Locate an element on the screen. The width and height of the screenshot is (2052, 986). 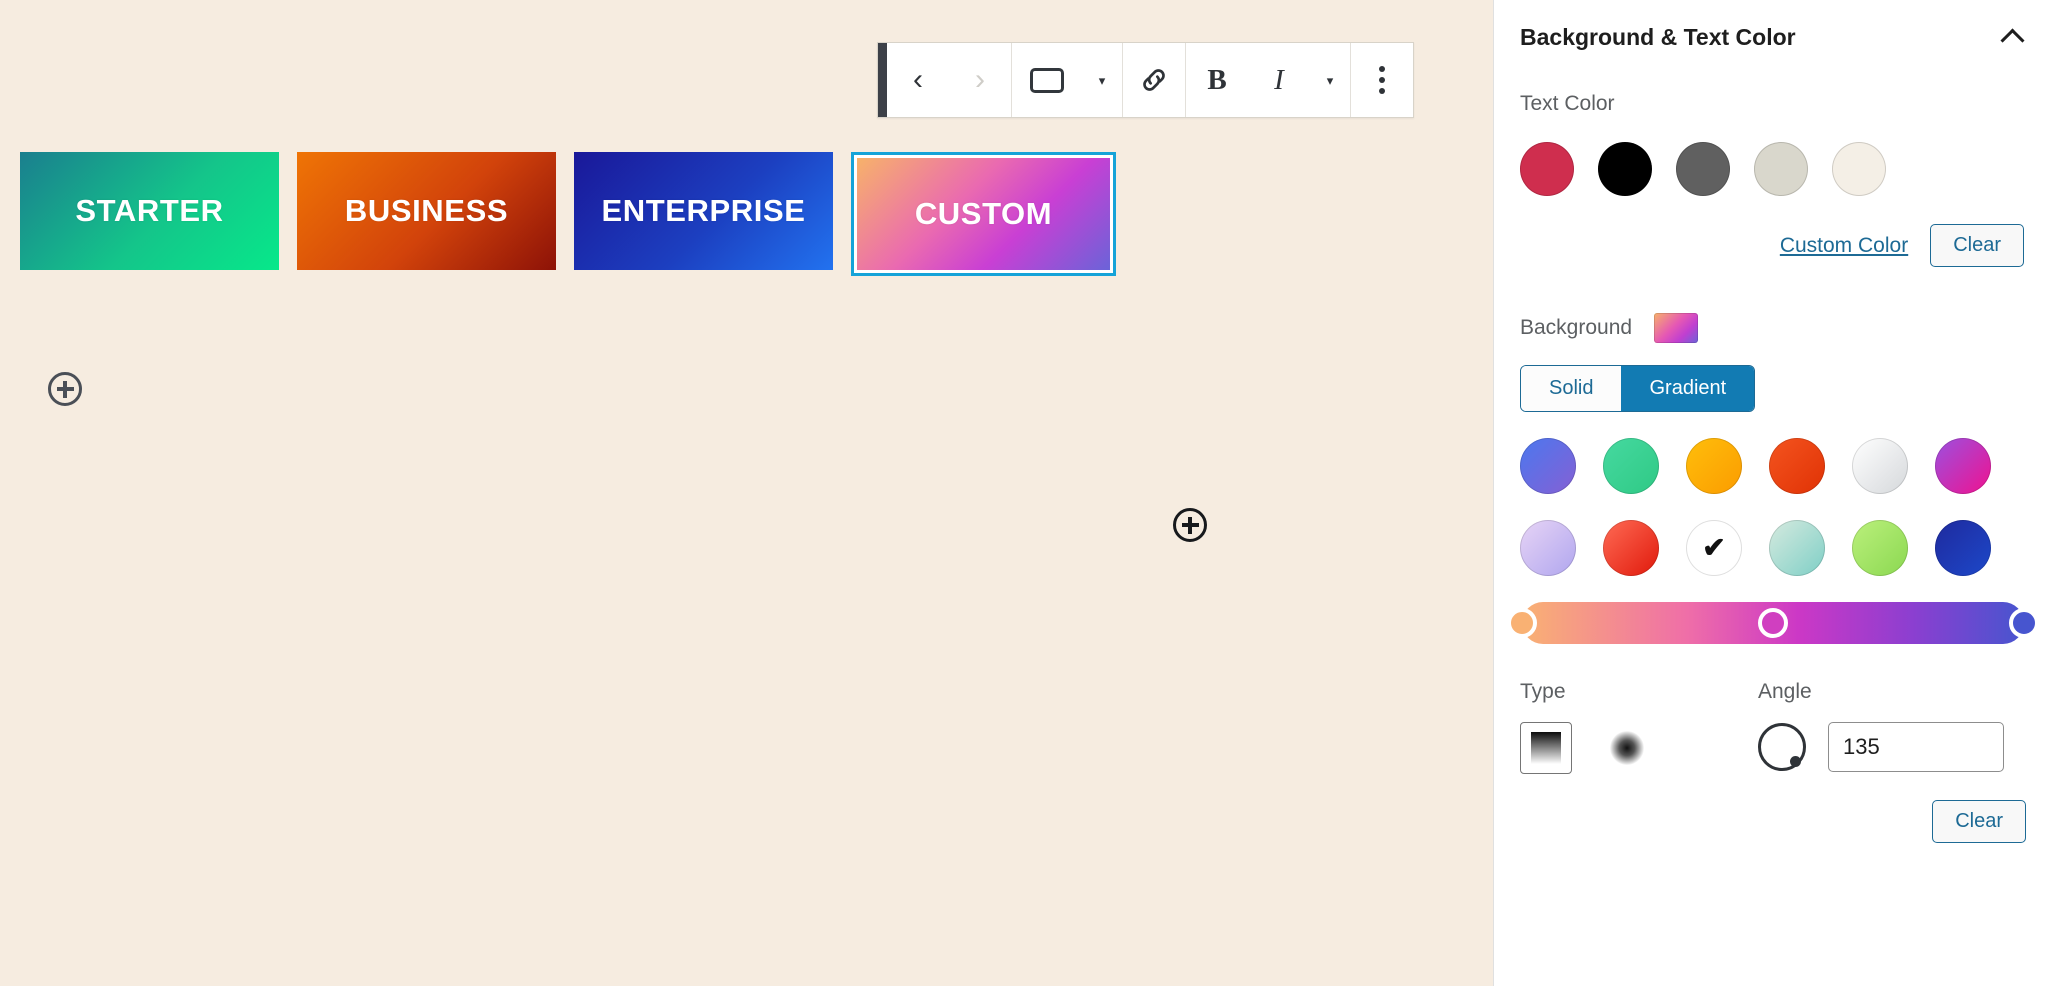
gradient-swatch-blue-purple is located at coordinates (1548, 466).